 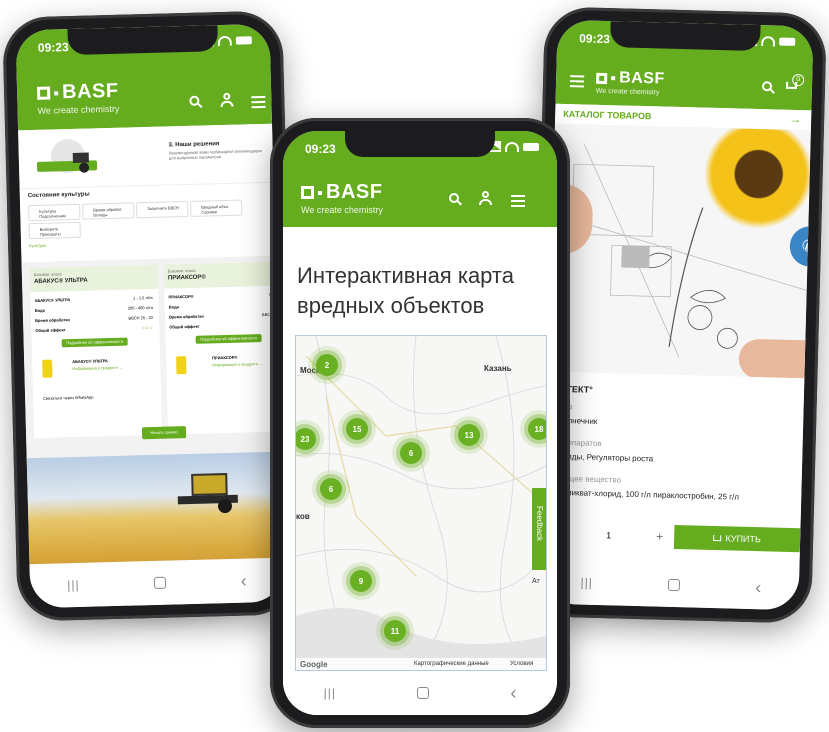 What do you see at coordinates (94, 319) in the screenshot?
I see `card-row: Время обработки ВВСН 25 - 32` at bounding box center [94, 319].